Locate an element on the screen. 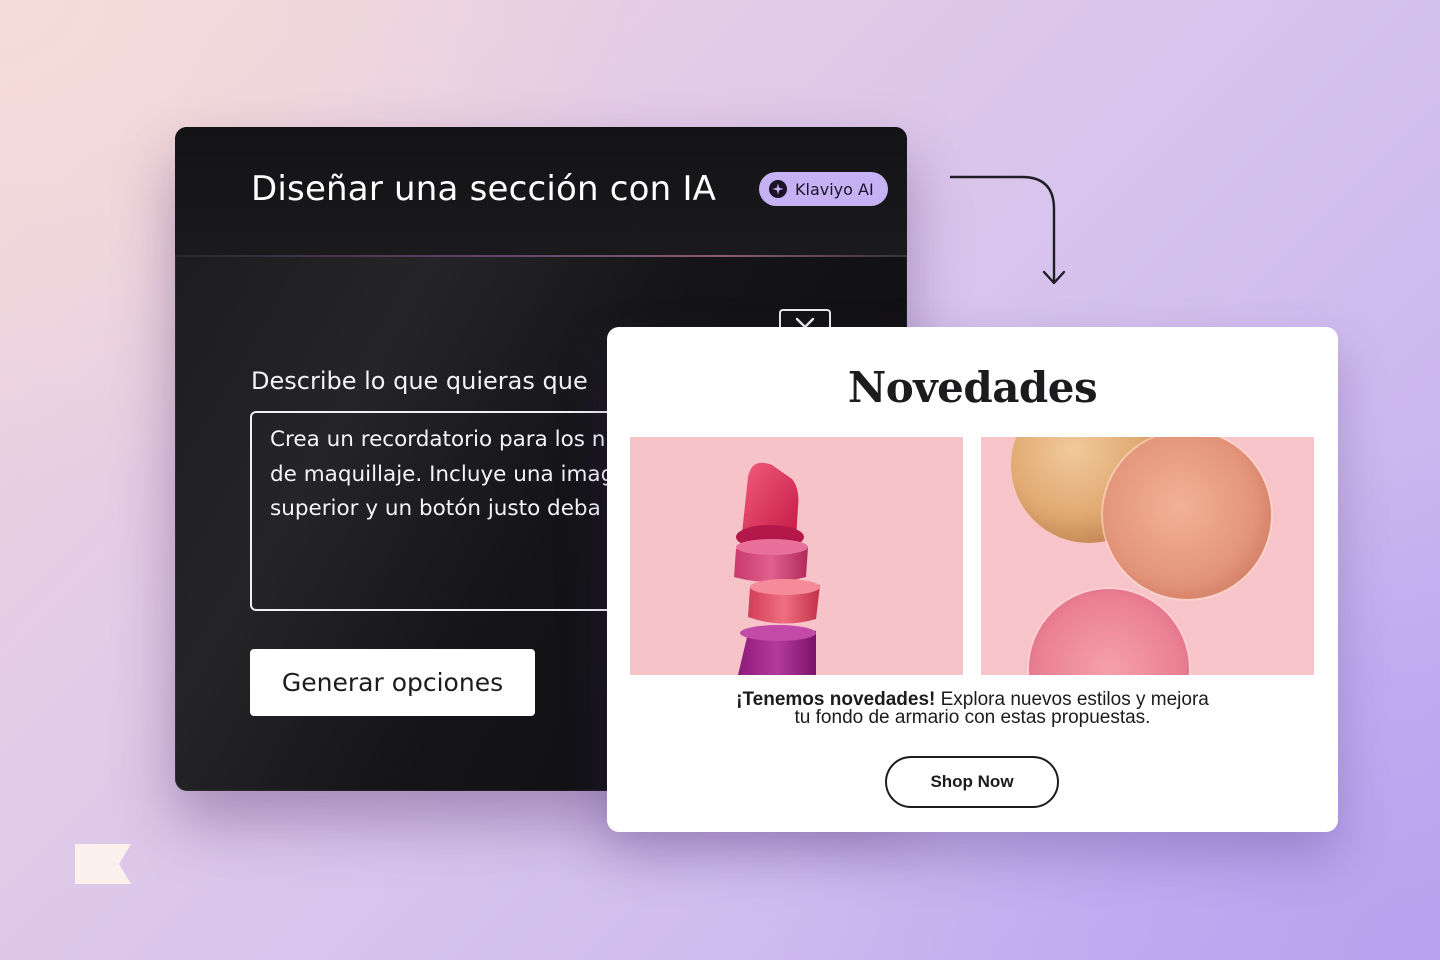 The height and width of the screenshot is (960, 1440). prompt-label: Describe lo que quieras que is located at coordinates (419, 381).